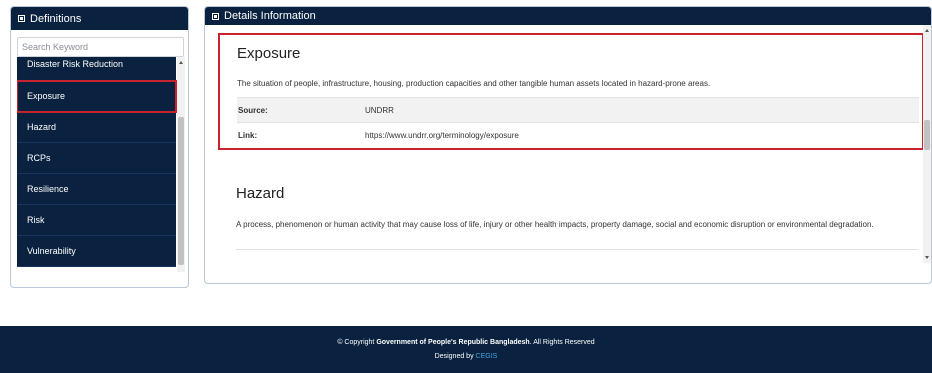 This screenshot has width=932, height=373. I want to click on list-item-label: Risk, so click(36, 220).